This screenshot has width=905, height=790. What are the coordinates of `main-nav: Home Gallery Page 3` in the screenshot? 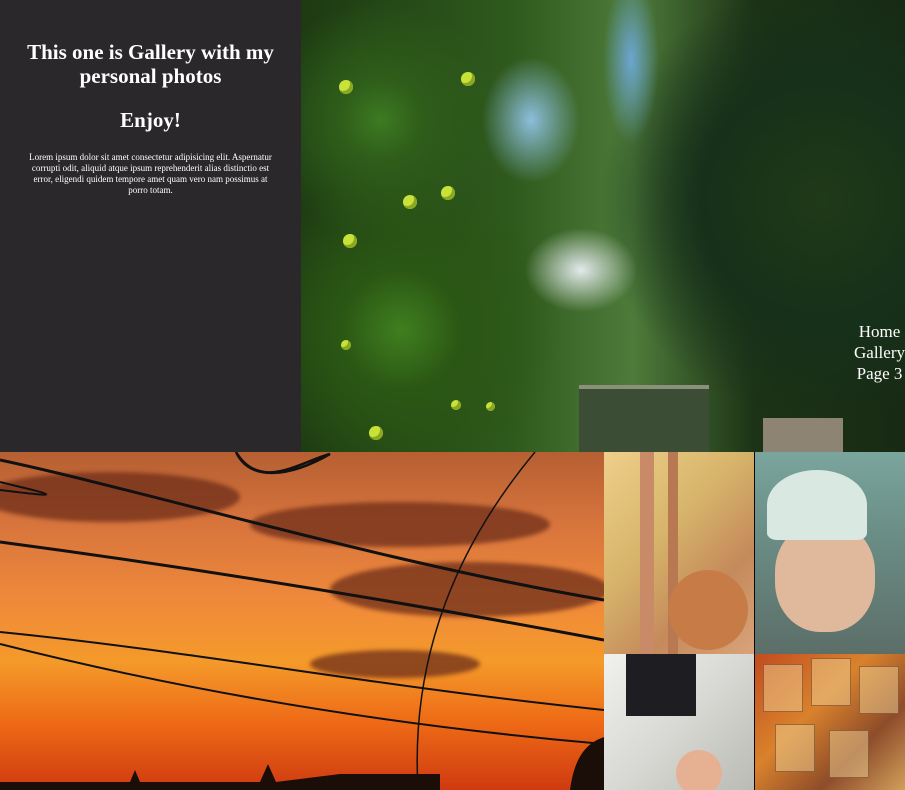 It's located at (879, 352).